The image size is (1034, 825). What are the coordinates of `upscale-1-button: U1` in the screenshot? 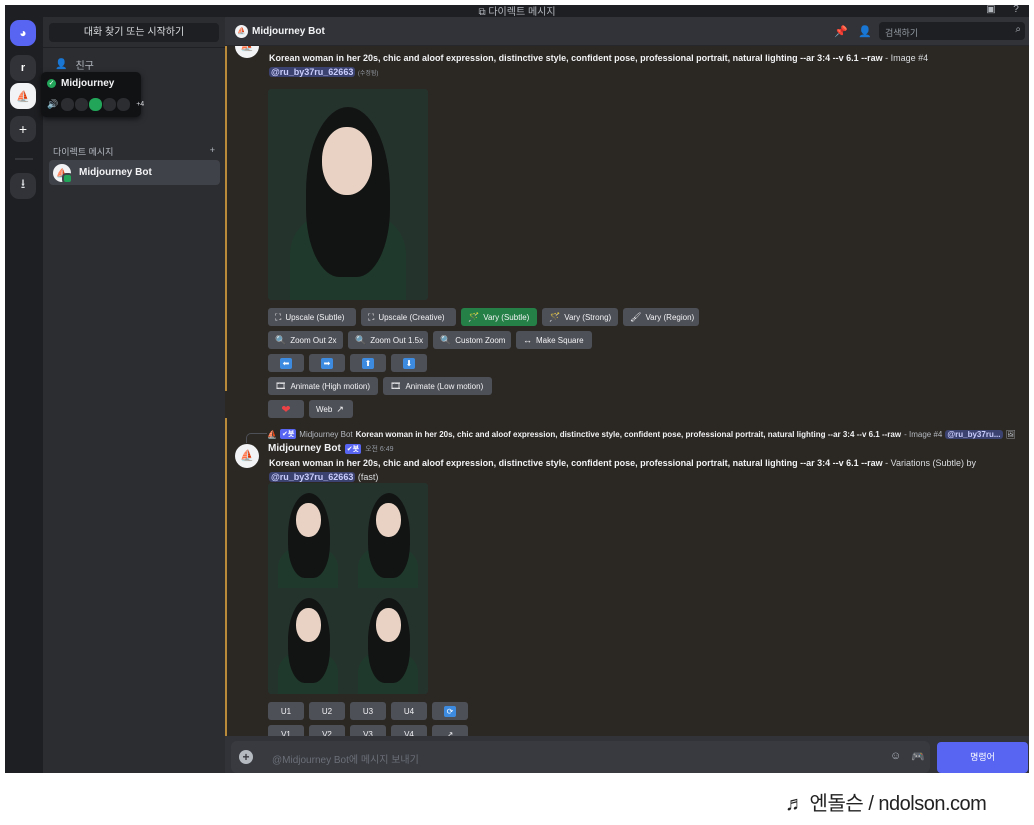 It's located at (286, 711).